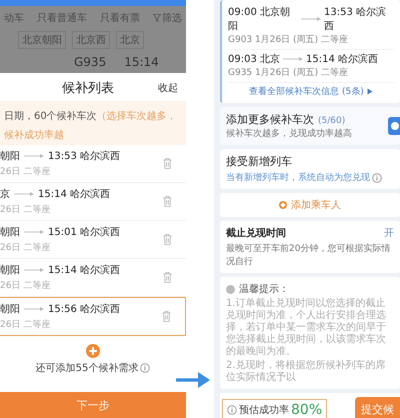 The width and height of the screenshot is (400, 418). Describe the element at coordinates (270, 119) in the screenshot. I see `card-title: 添加更多候补车次` at that location.